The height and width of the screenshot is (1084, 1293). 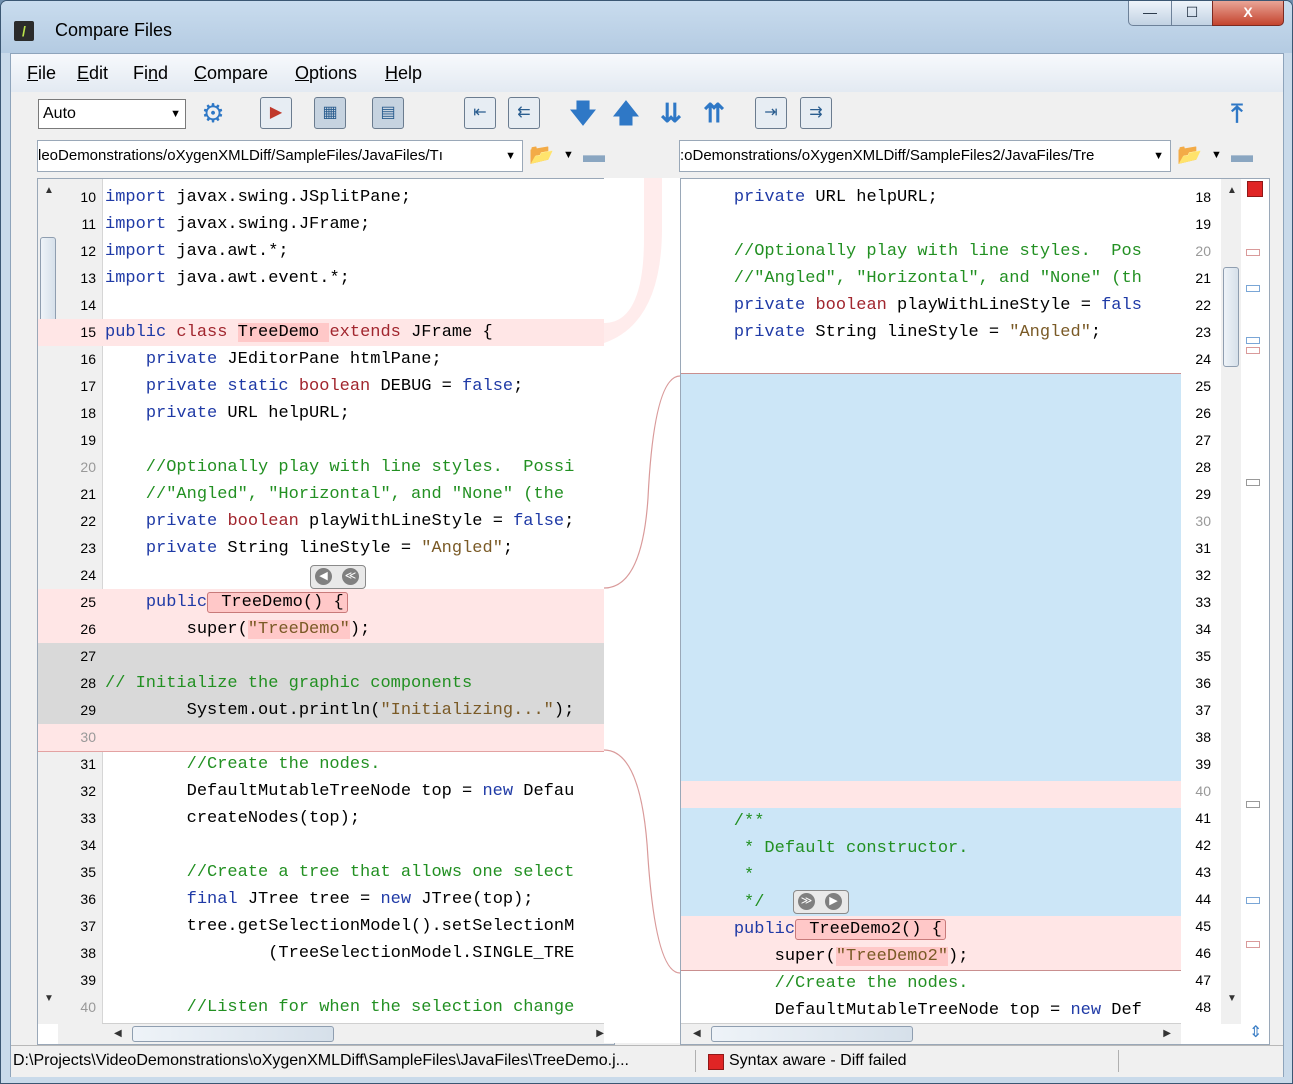 I want to click on line-number: 48, so click(x=1203, y=1007).